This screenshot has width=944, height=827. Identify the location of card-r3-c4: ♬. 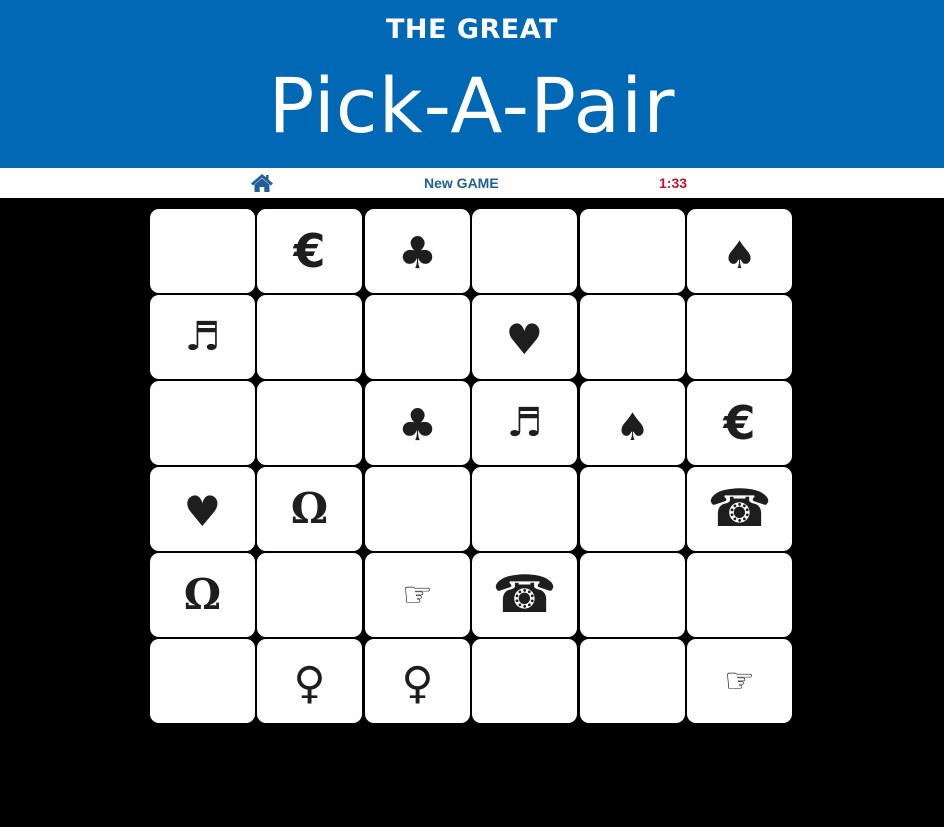
(524, 423).